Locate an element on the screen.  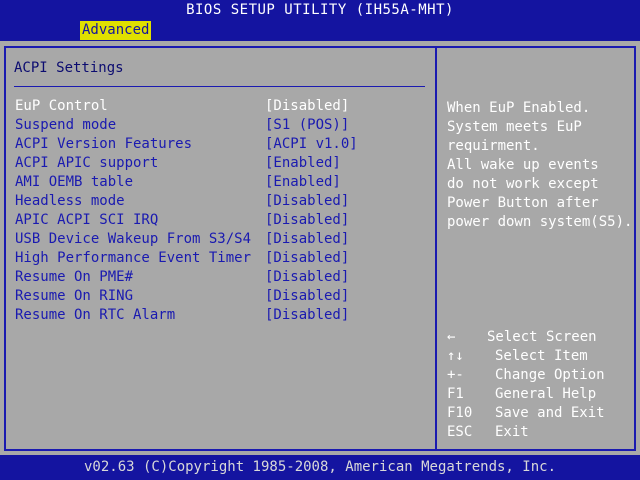
setting-suspend-mode: Suspend mode [S1 (POS)] is located at coordinates (224, 125).